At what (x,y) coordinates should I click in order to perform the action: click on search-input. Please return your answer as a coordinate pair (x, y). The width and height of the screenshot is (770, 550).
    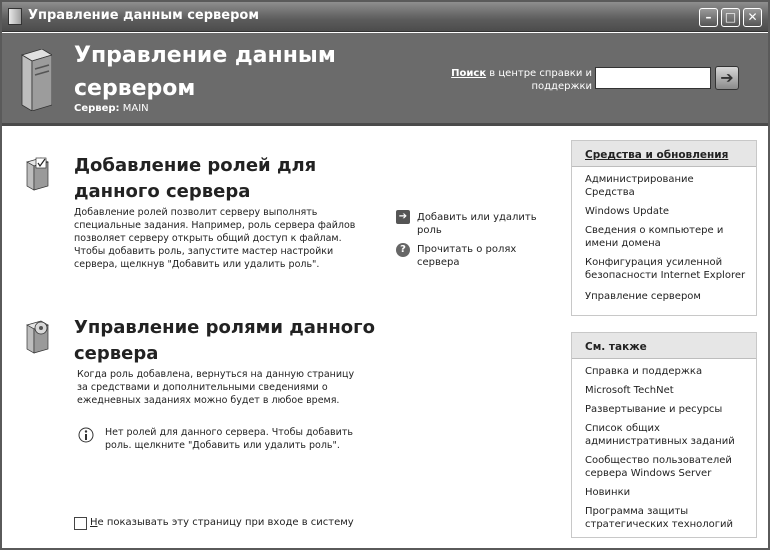
    Looking at the image, I should click on (653, 78).